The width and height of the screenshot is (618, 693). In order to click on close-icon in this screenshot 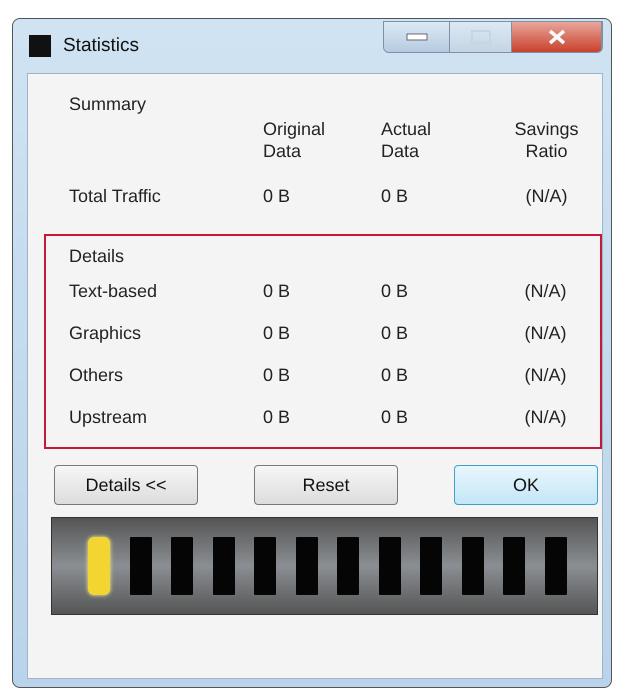, I will do `click(557, 37)`.